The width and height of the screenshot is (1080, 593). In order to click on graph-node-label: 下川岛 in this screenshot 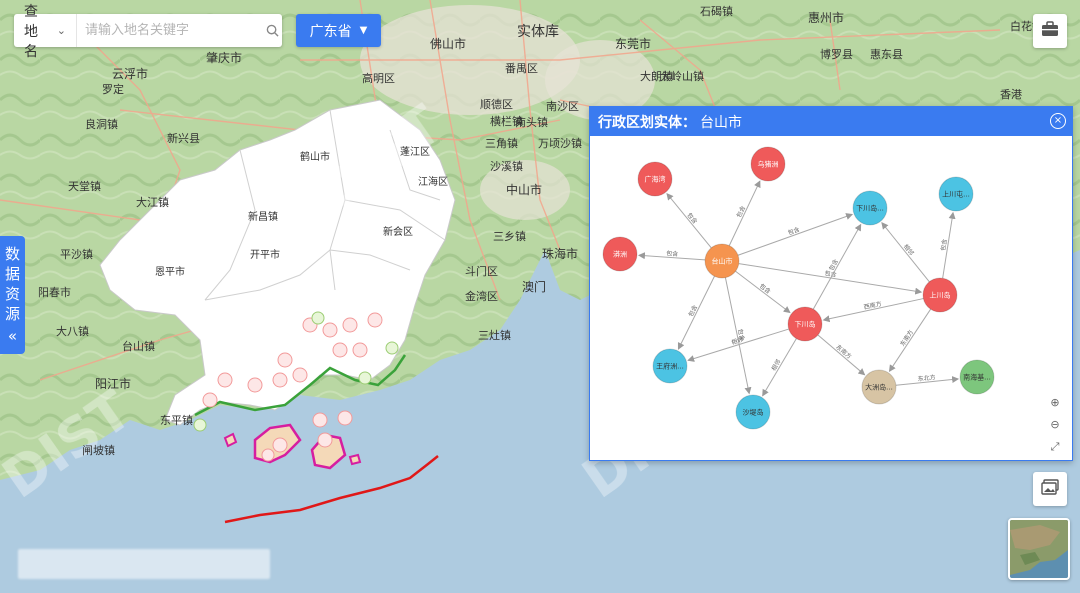, I will do `click(805, 324)`.